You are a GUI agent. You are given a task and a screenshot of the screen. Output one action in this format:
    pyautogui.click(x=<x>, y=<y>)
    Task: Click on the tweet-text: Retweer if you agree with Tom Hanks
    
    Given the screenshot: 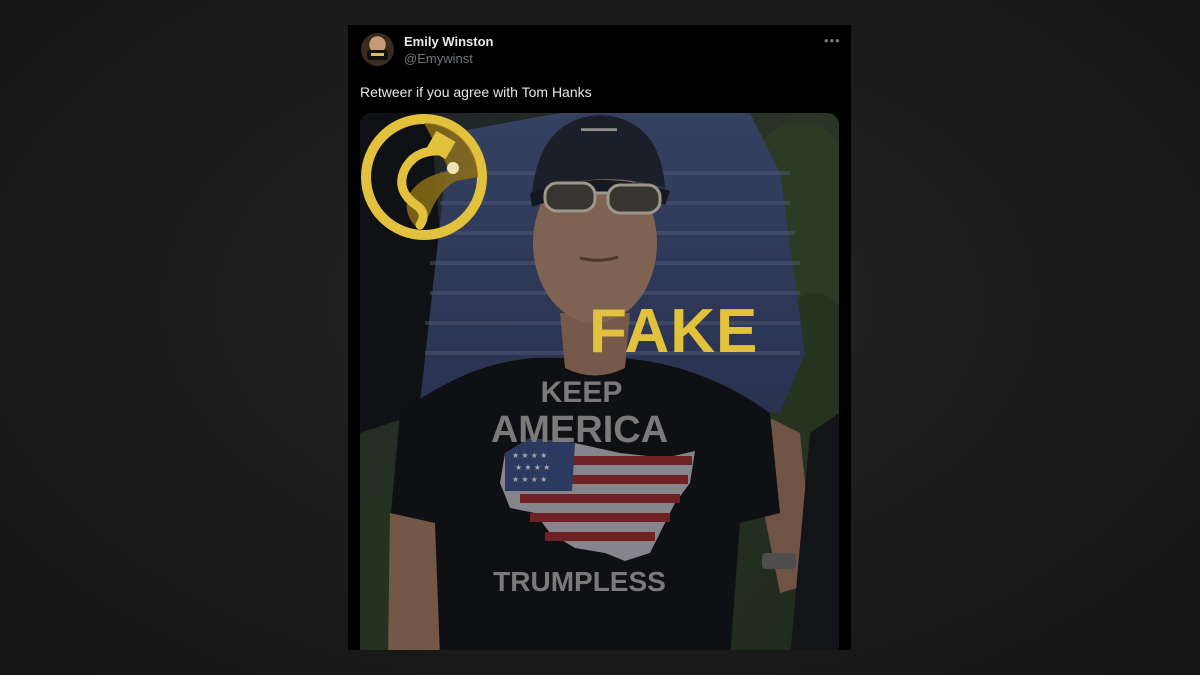 What is the action you would take?
    pyautogui.click(x=476, y=92)
    